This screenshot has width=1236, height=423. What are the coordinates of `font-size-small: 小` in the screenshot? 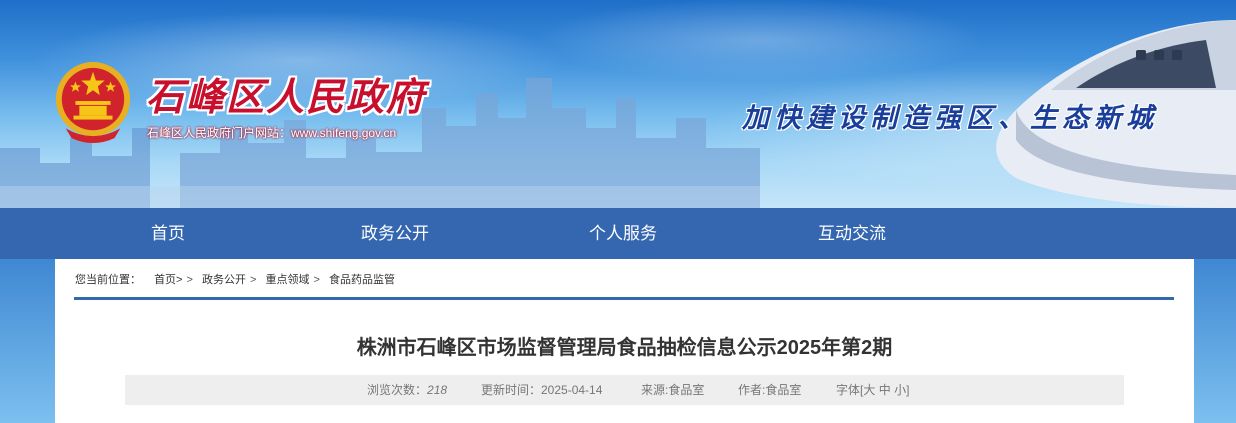 It's located at (900, 390).